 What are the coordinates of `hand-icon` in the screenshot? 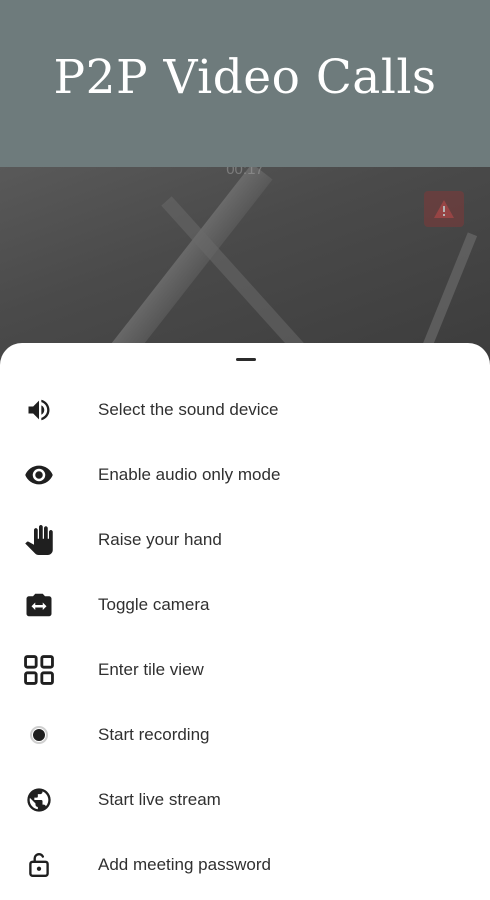 It's located at (39, 540).